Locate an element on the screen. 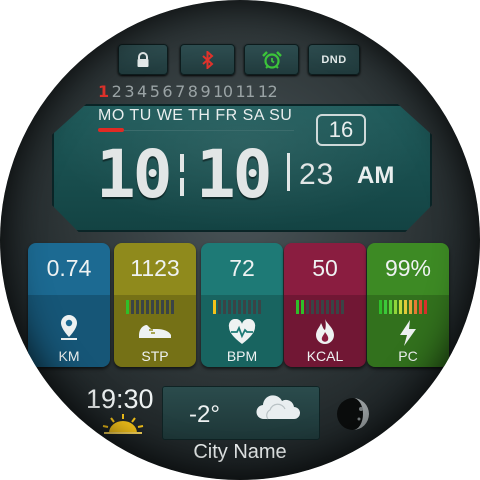  calories-progress-bar is located at coordinates (320, 307).